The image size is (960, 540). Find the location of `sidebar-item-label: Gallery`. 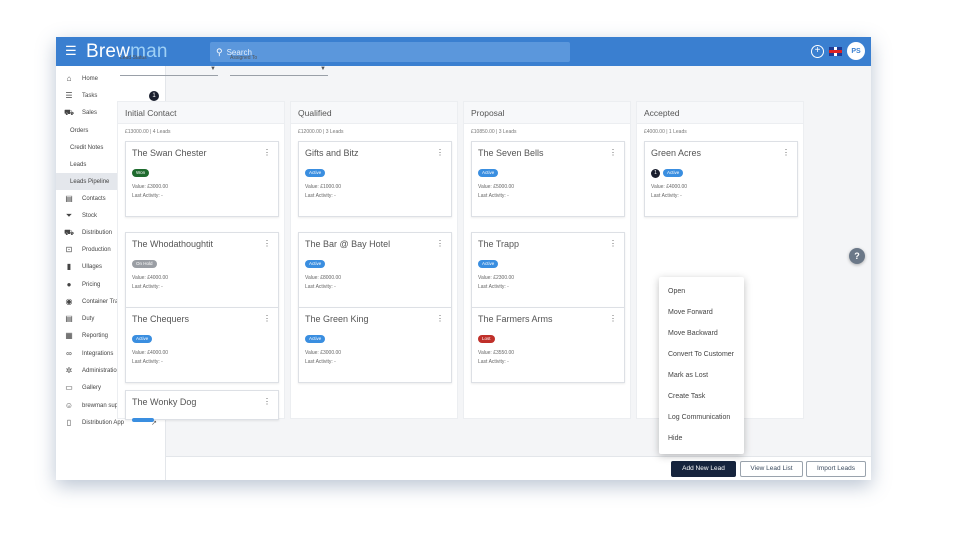

sidebar-item-label: Gallery is located at coordinates (92, 387).